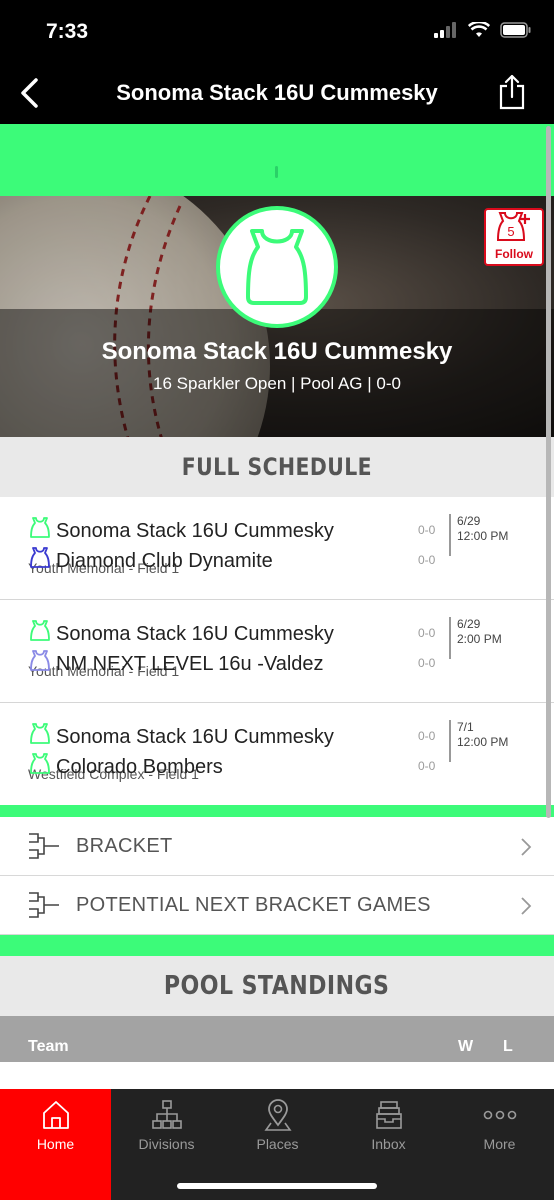 The height and width of the screenshot is (1200, 554). Describe the element at coordinates (48, 1046) in the screenshot. I see `col-team: Team` at that location.